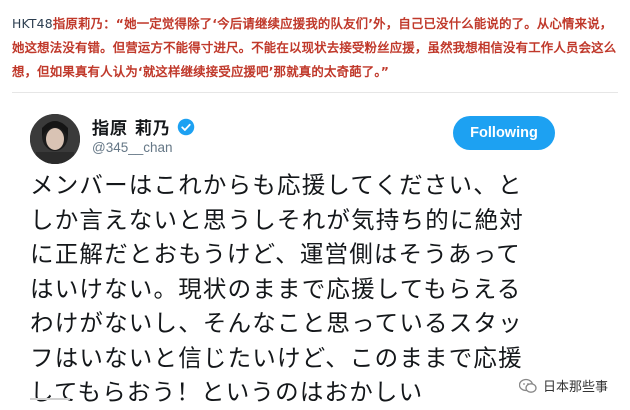 The width and height of the screenshot is (630, 410). What do you see at coordinates (527, 385) in the screenshot?
I see `wechat-icon` at bounding box center [527, 385].